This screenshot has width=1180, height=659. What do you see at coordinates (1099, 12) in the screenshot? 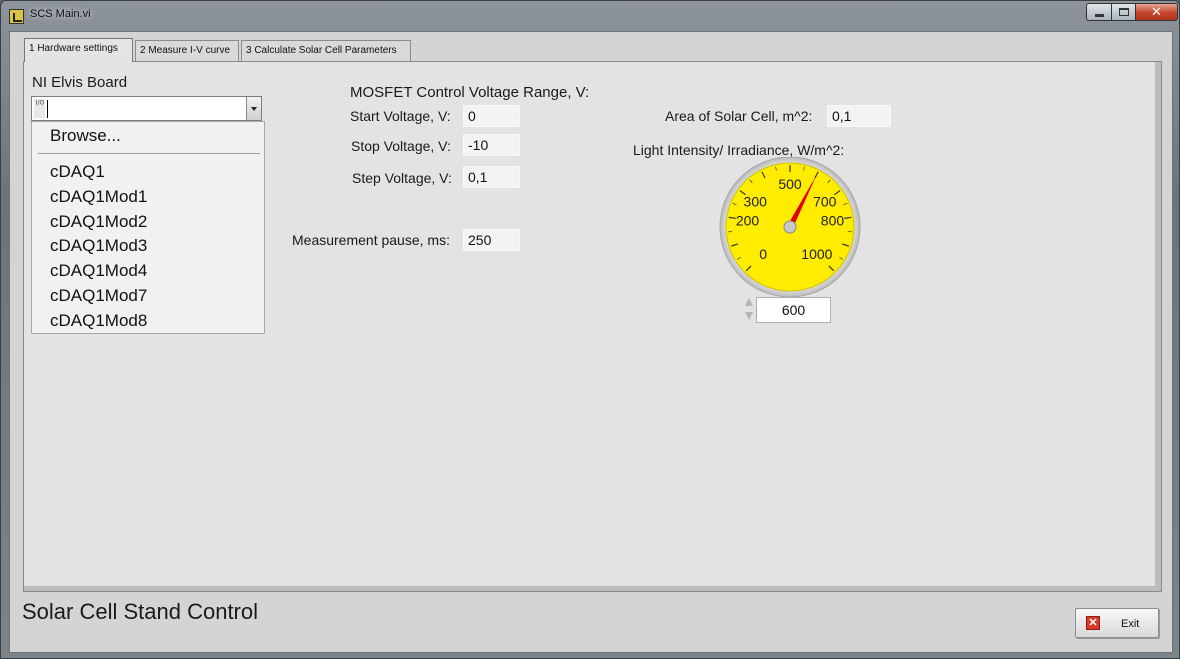
I see `minimize-button` at bounding box center [1099, 12].